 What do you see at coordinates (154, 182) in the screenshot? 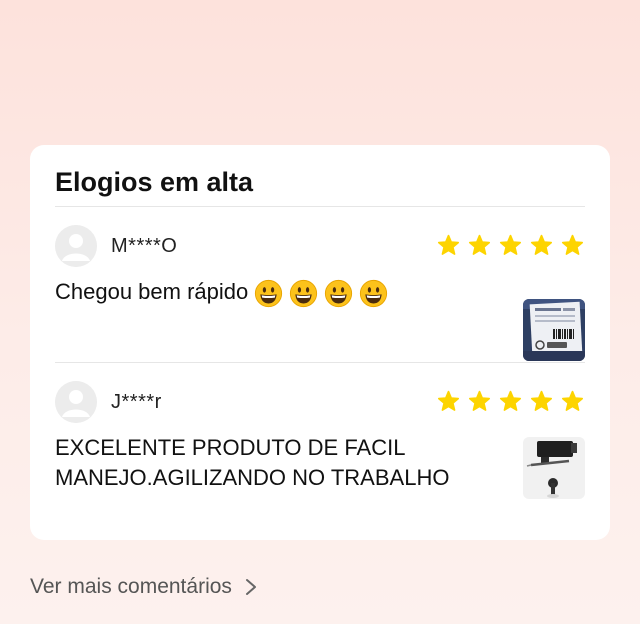
I see `section-title: Elogios em alta` at bounding box center [154, 182].